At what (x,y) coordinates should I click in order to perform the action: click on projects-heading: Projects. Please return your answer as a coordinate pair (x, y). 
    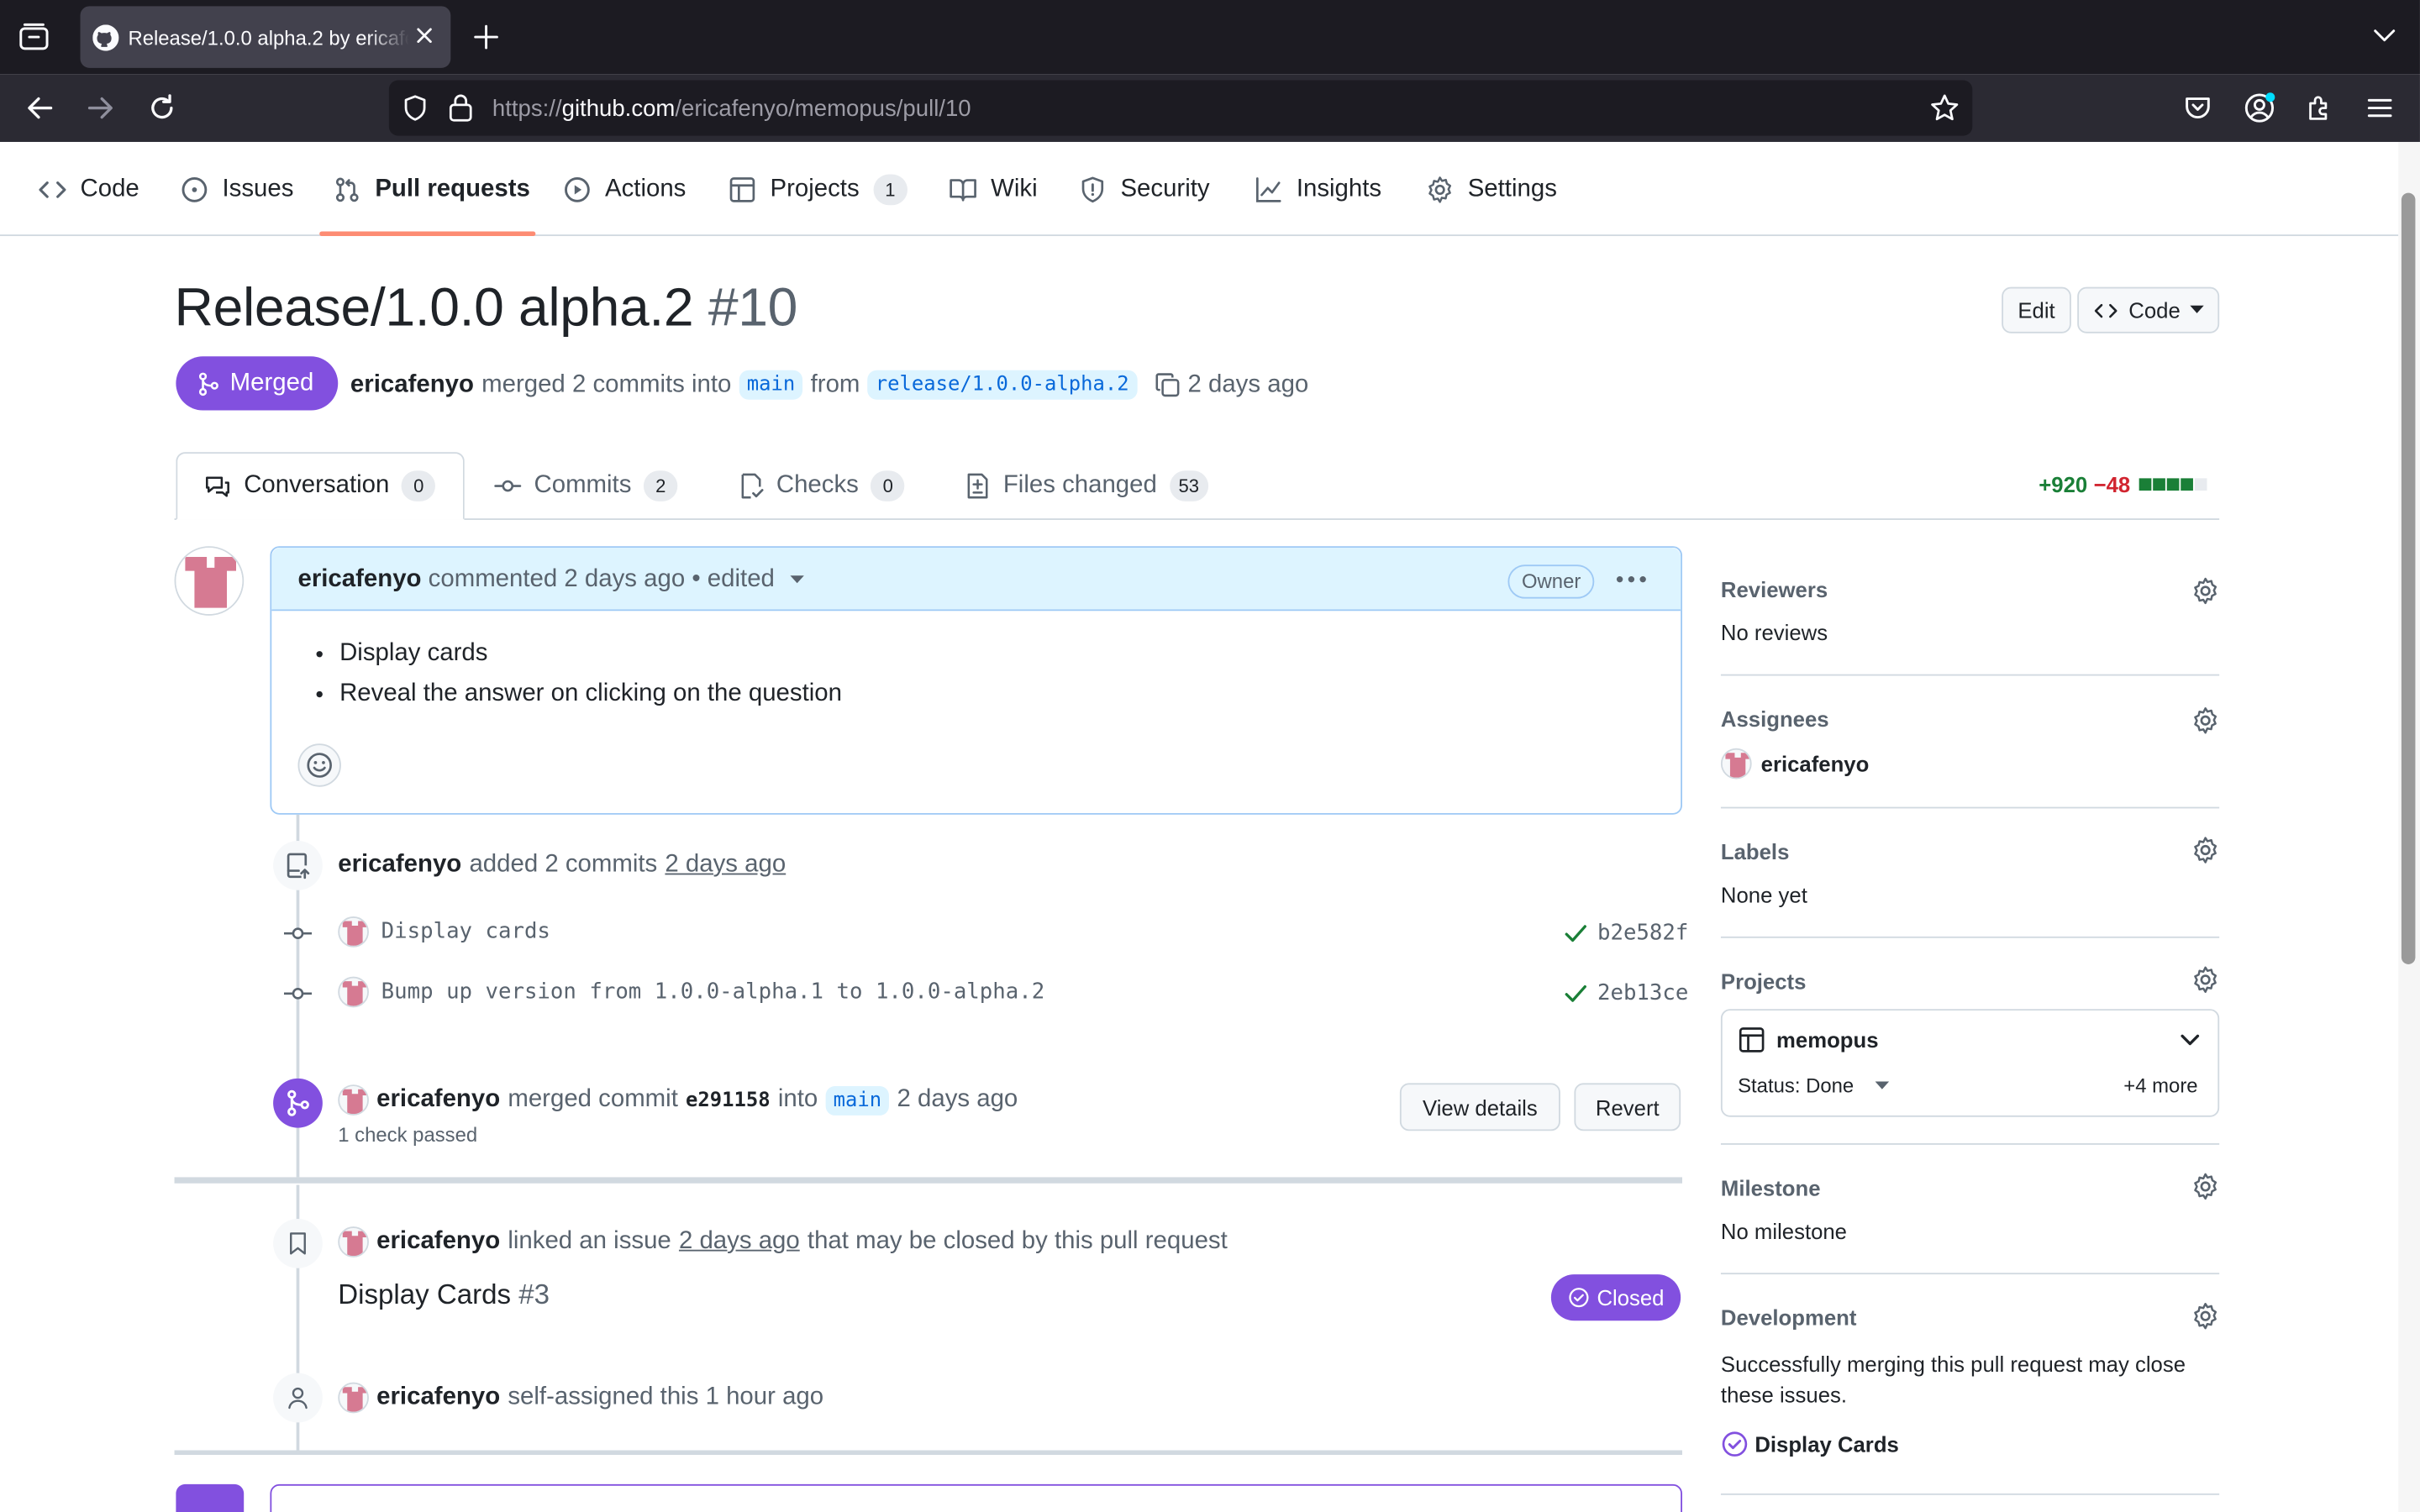
    Looking at the image, I should click on (1763, 981).